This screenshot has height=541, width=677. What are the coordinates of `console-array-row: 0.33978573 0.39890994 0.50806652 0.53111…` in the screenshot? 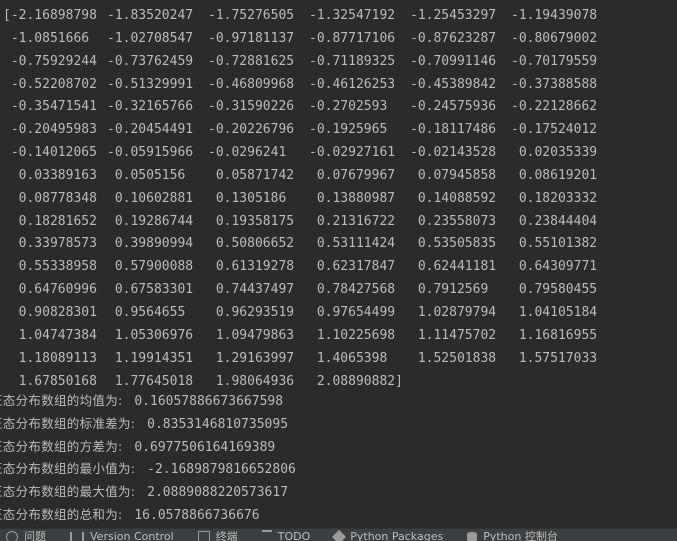 It's located at (307, 244).